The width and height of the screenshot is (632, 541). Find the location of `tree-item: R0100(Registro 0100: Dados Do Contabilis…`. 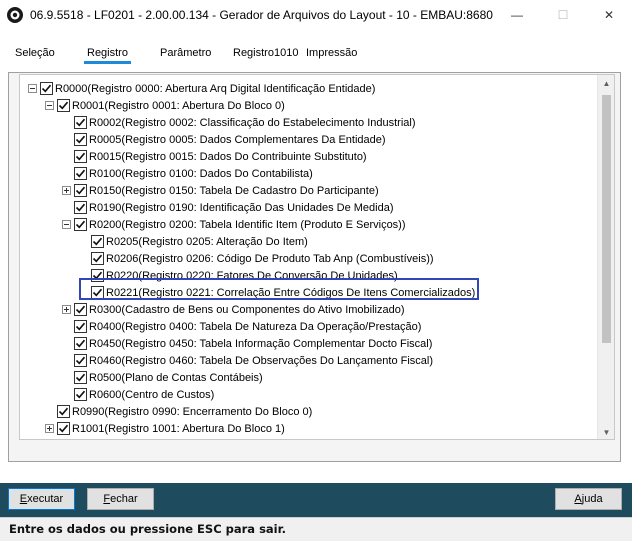

tree-item: R0100(Registro 0100: Dados Do Contabilis… is located at coordinates (187, 173).